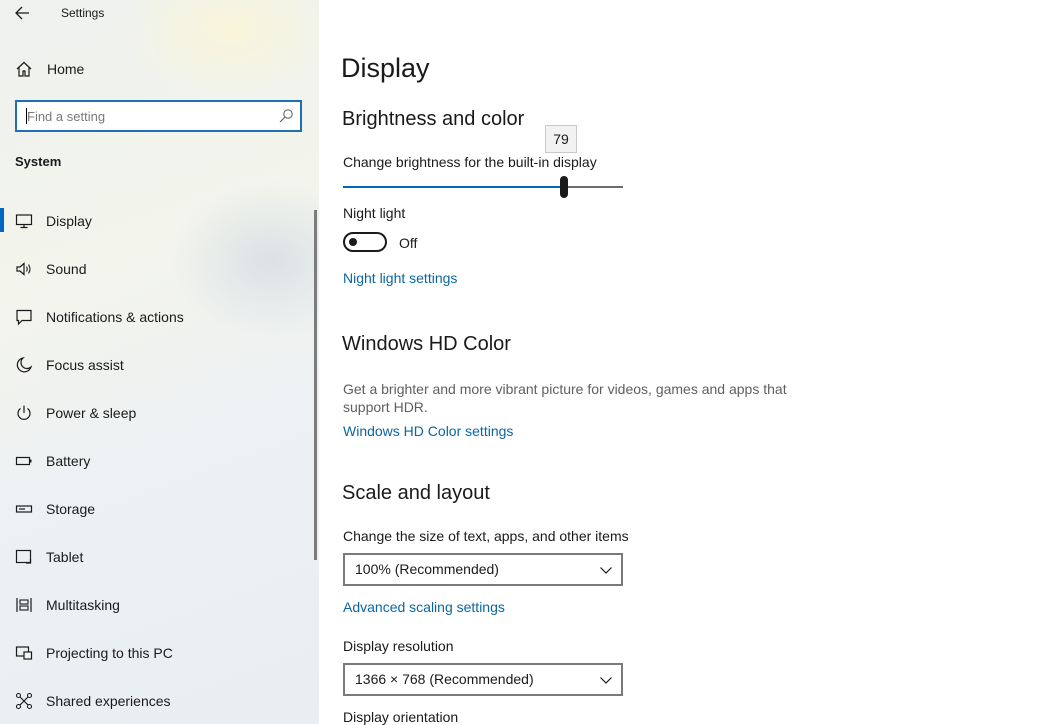 The image size is (1049, 725). Describe the element at coordinates (71, 509) in the screenshot. I see `sidebar-item-label: Storage` at that location.